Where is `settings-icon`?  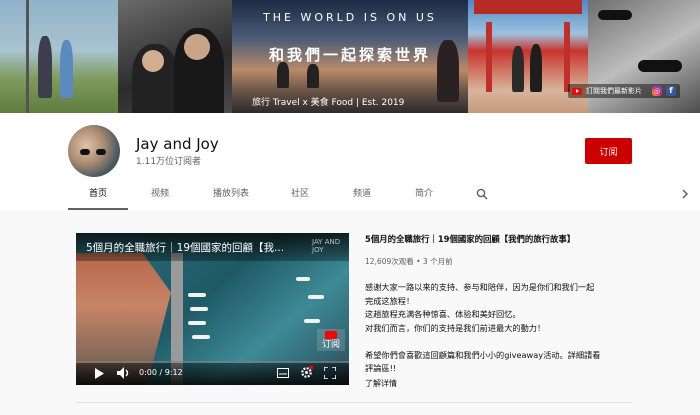 settings-icon is located at coordinates (306, 372).